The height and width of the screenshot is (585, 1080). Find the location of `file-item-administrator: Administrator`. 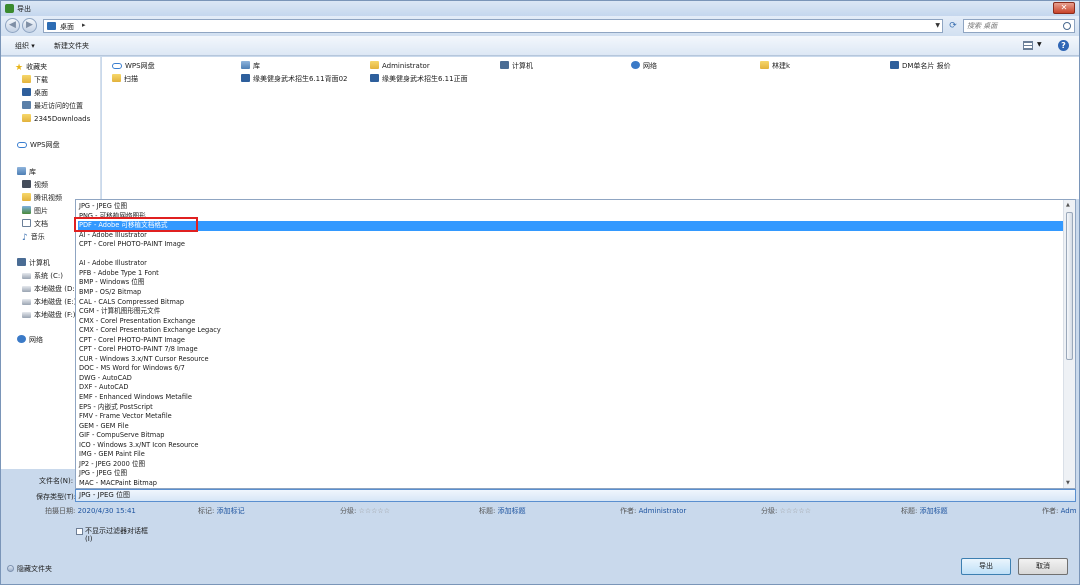

file-item-administrator: Administrator is located at coordinates (400, 65).